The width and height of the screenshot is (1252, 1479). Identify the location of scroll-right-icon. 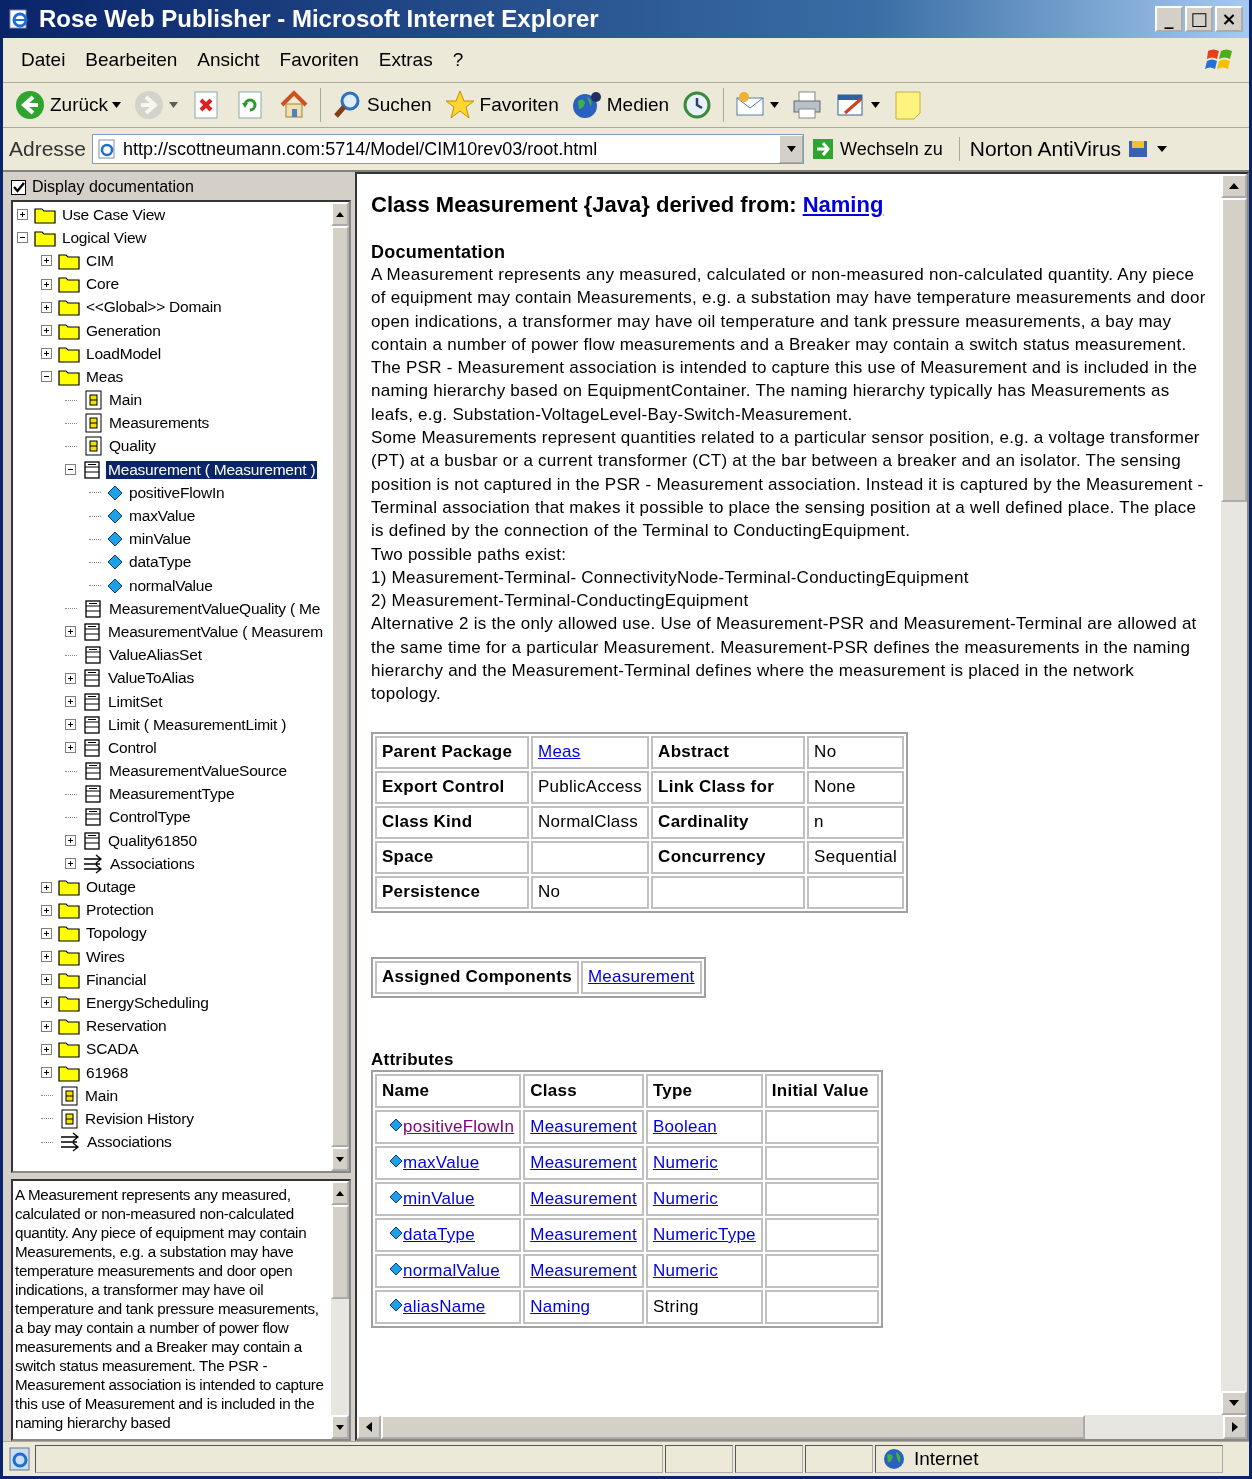
(1235, 1427).